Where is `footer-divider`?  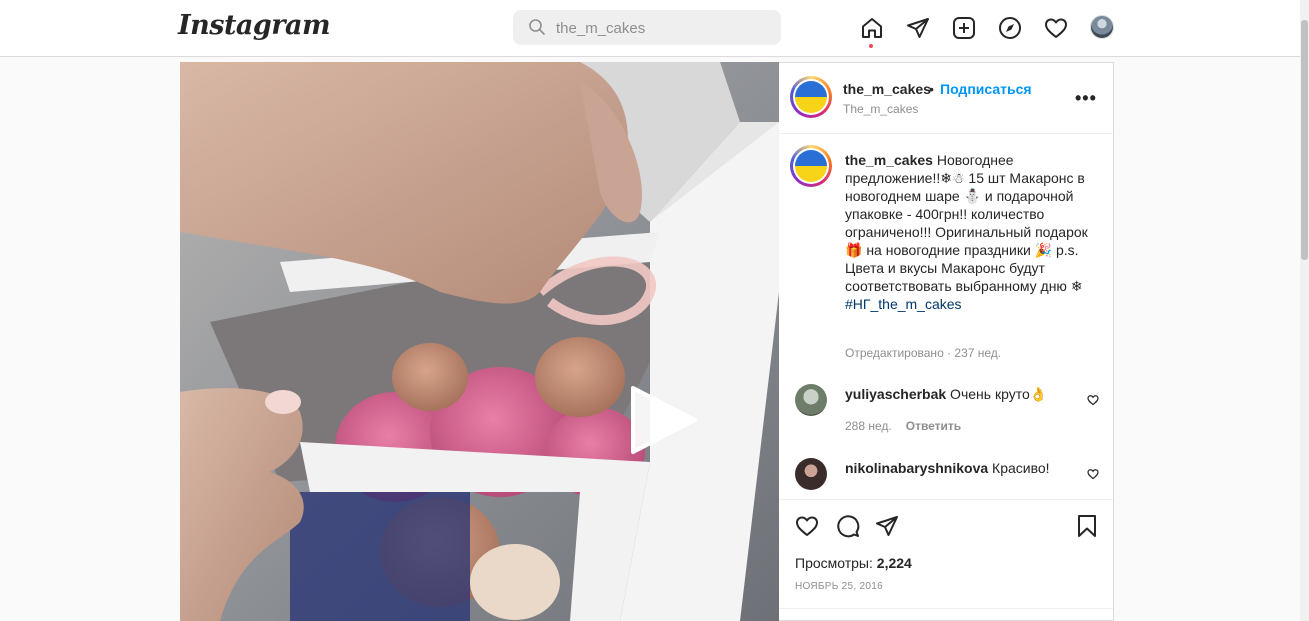
footer-divider is located at coordinates (946, 608).